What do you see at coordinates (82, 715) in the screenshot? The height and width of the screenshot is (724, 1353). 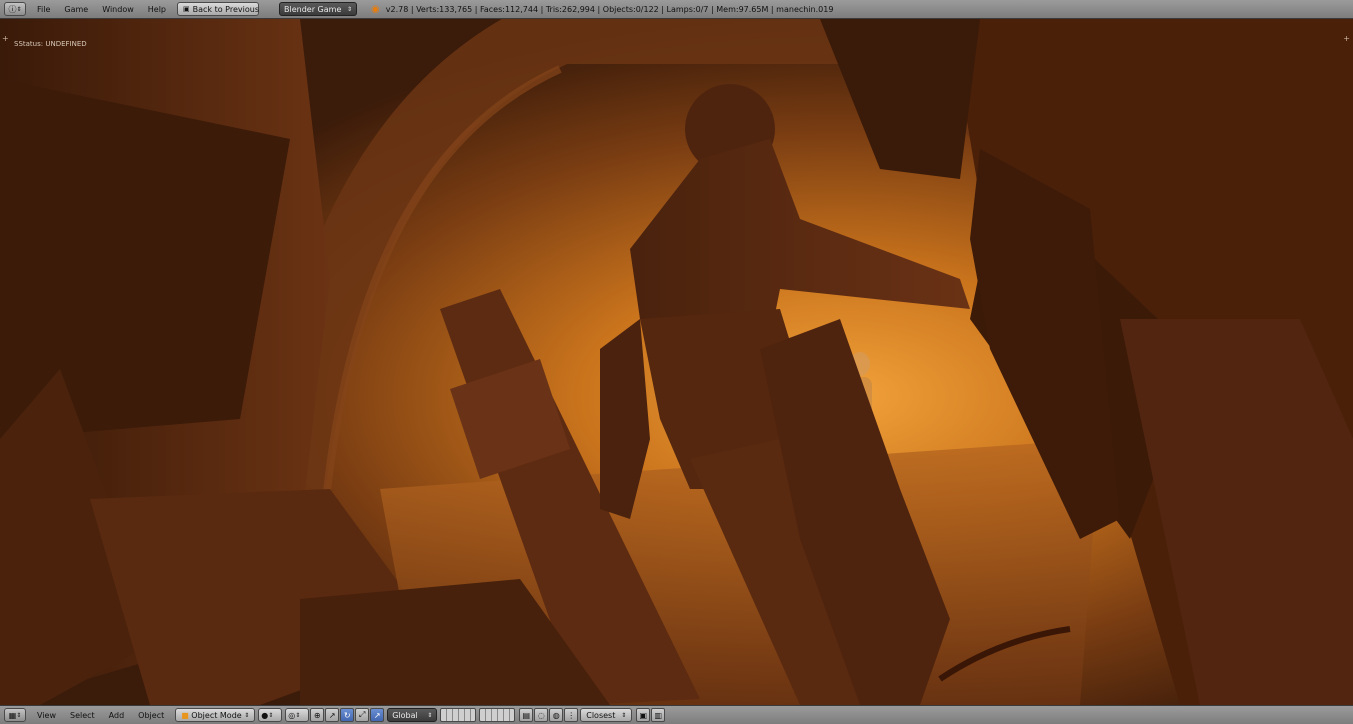 I see `menu-select: Select` at bounding box center [82, 715].